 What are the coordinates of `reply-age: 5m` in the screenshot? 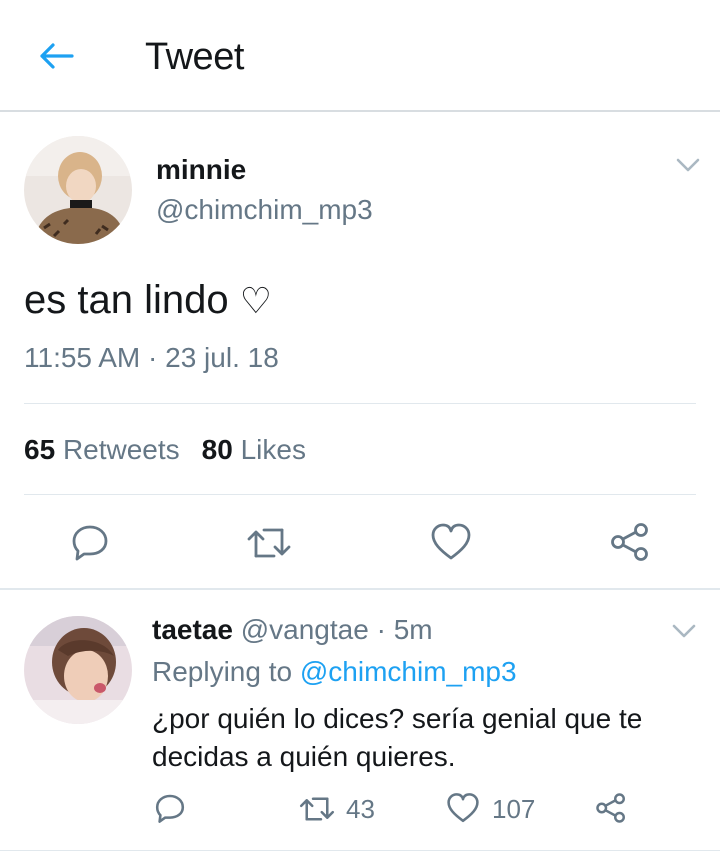 It's located at (413, 629).